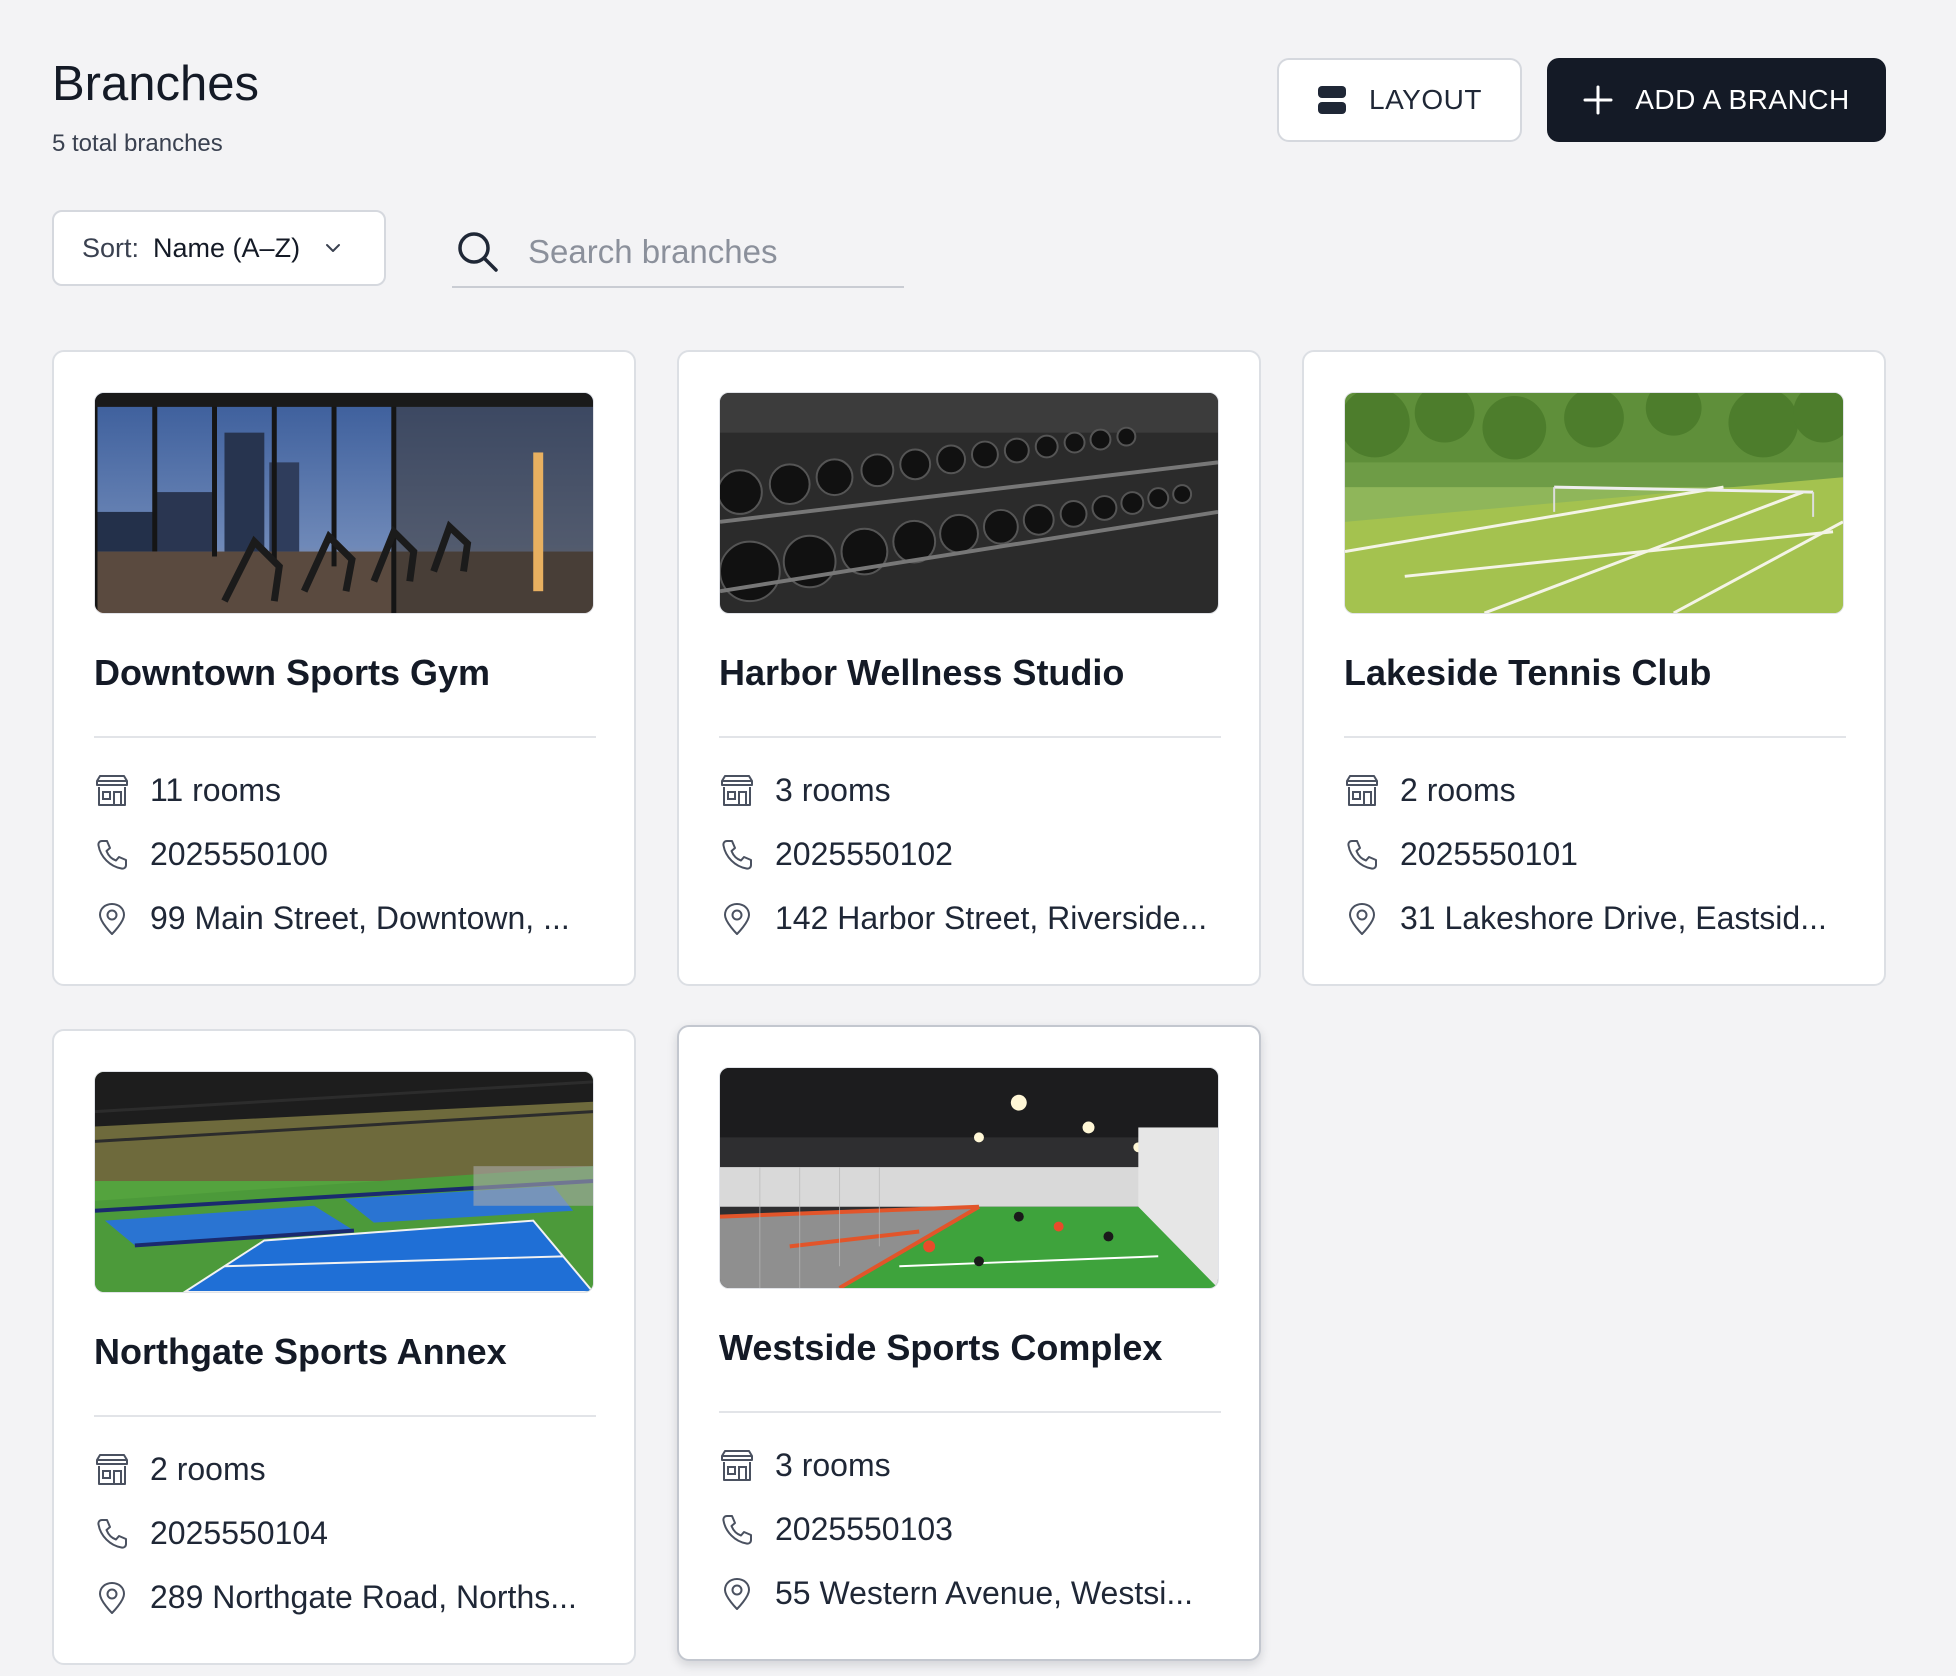 Image resolution: width=1956 pixels, height=1676 pixels. Describe the element at coordinates (156, 84) in the screenshot. I see `page-title: Branches` at that location.